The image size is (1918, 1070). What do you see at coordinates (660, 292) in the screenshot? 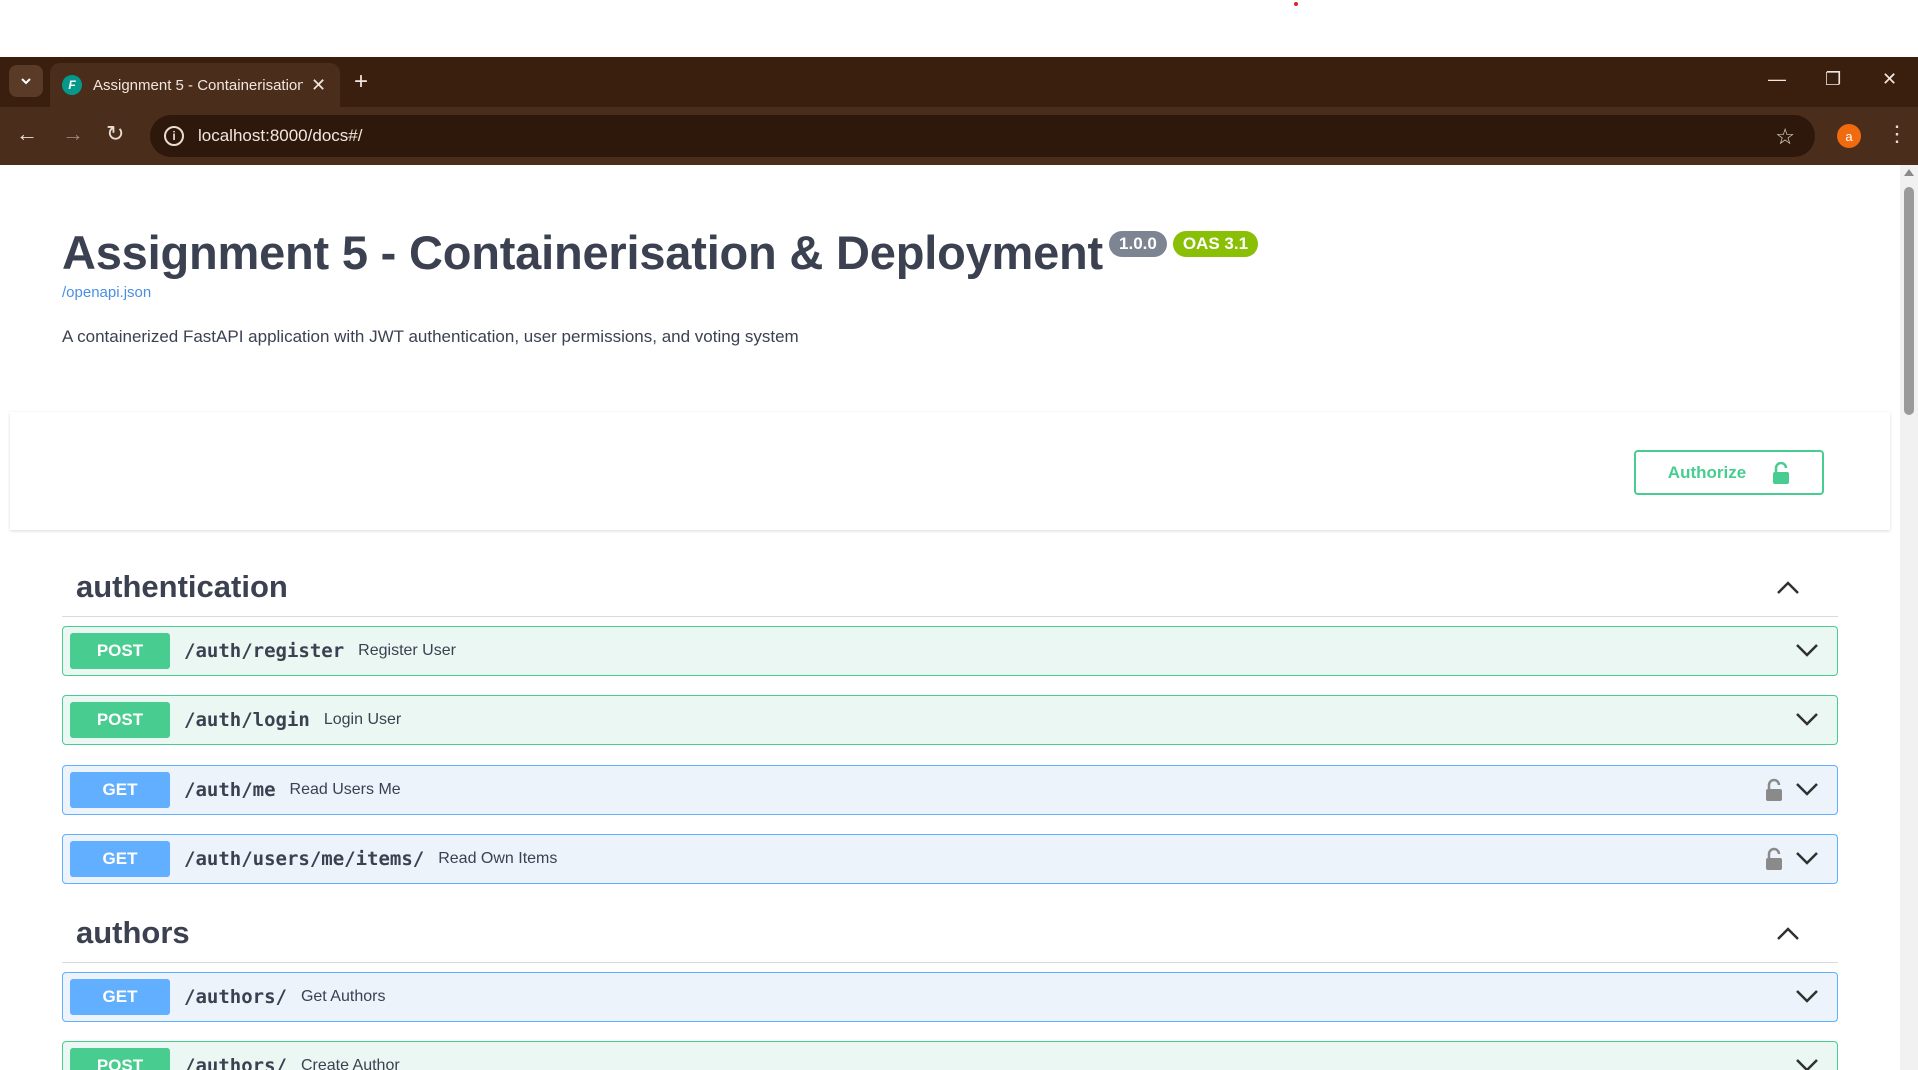
I see `openapi-json-link: /openapi.json` at bounding box center [660, 292].